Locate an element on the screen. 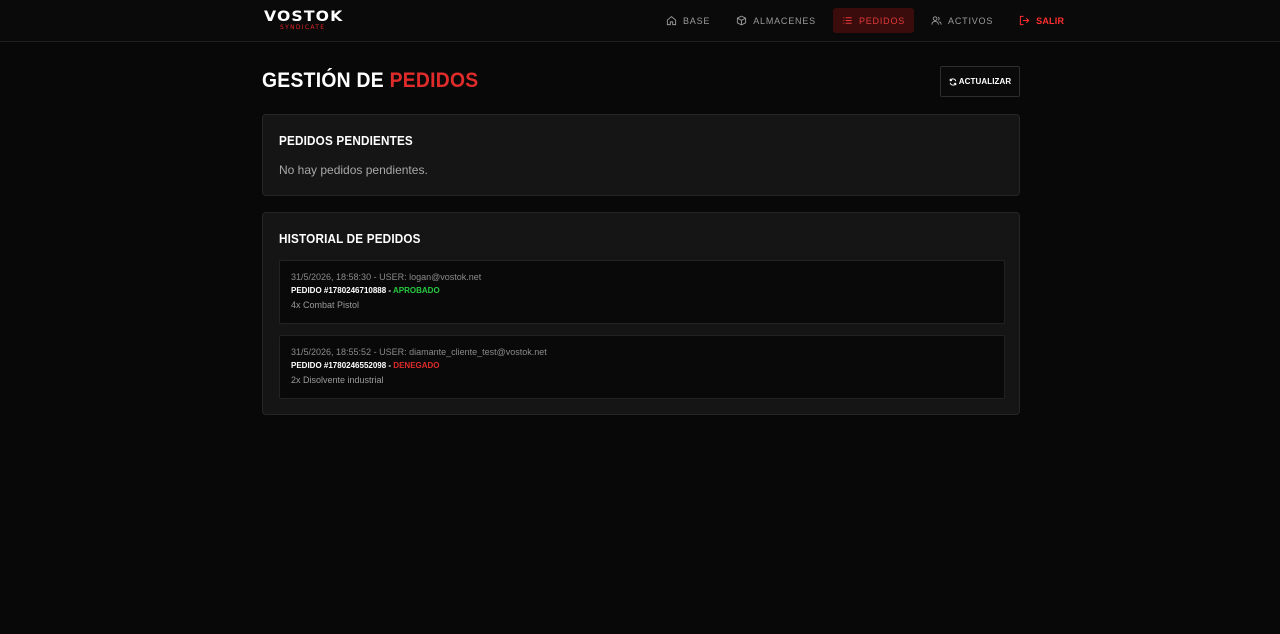  page-title: GESTIÓN DE PEDIDOS is located at coordinates (370, 81).